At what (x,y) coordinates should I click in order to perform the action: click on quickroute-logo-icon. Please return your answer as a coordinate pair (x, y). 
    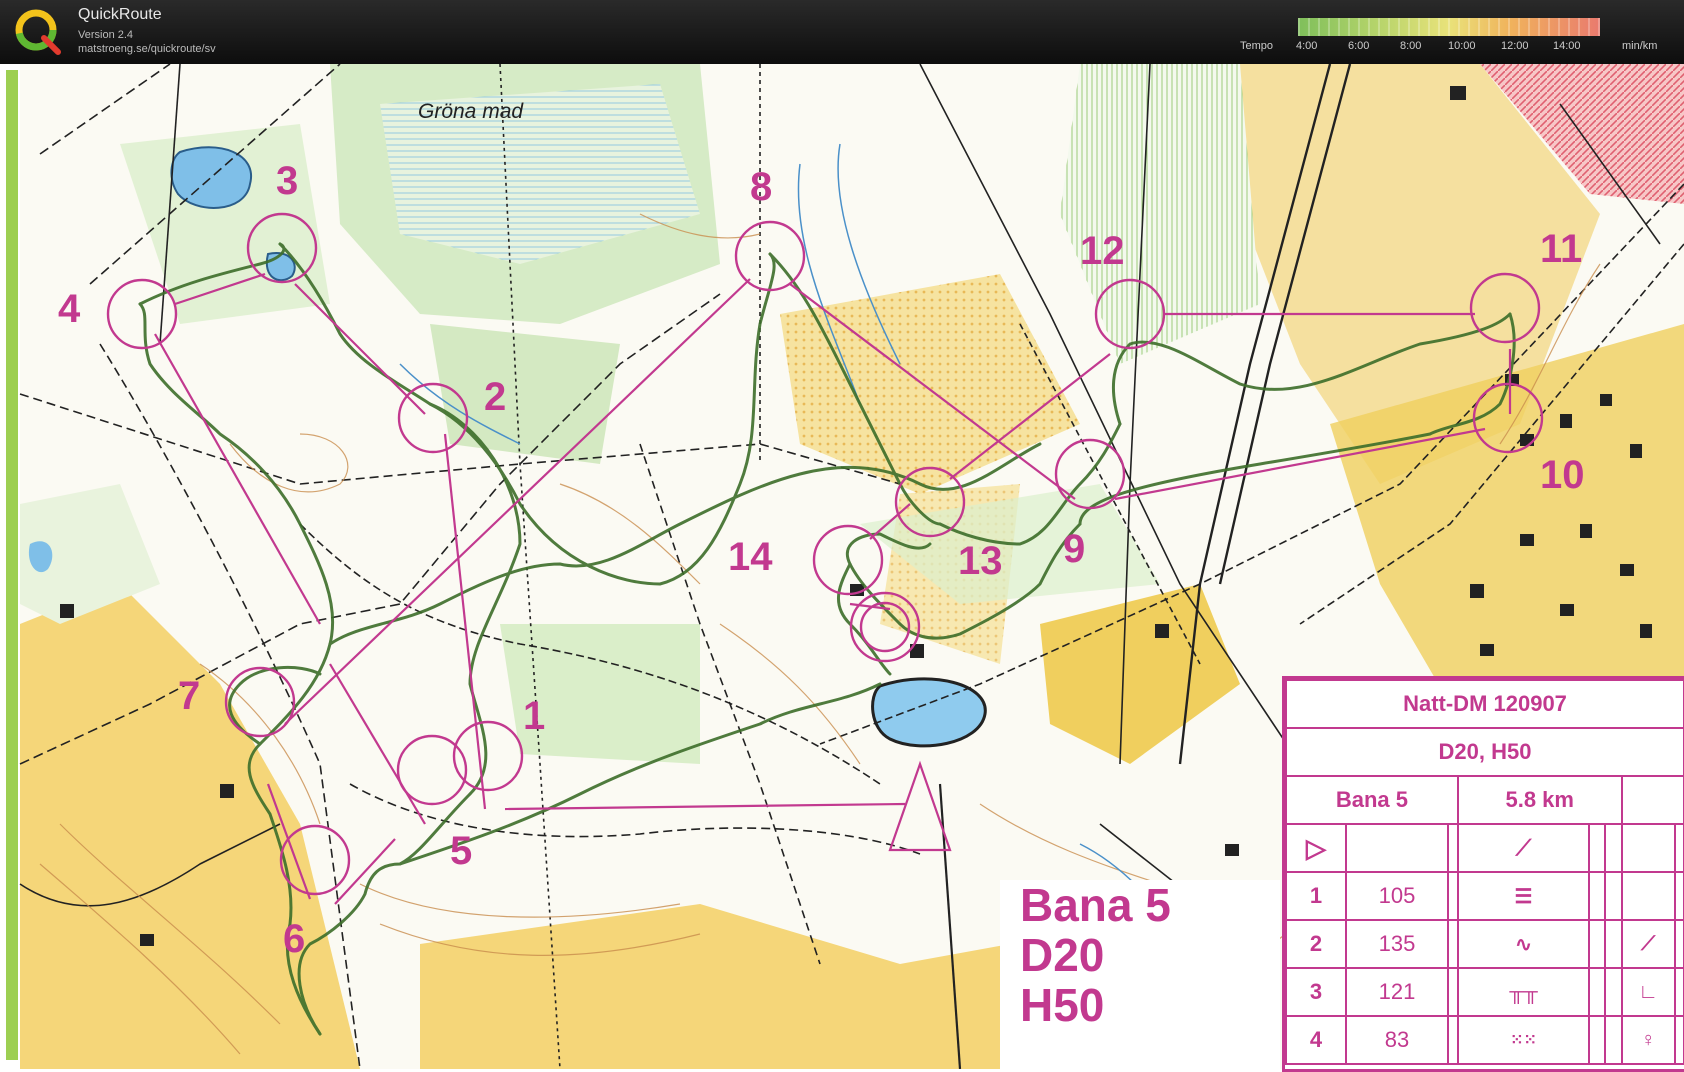
    Looking at the image, I should click on (38, 32).